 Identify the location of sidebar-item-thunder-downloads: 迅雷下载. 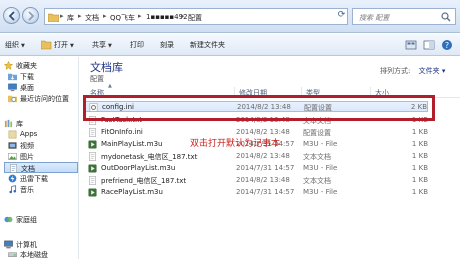
(41, 178).